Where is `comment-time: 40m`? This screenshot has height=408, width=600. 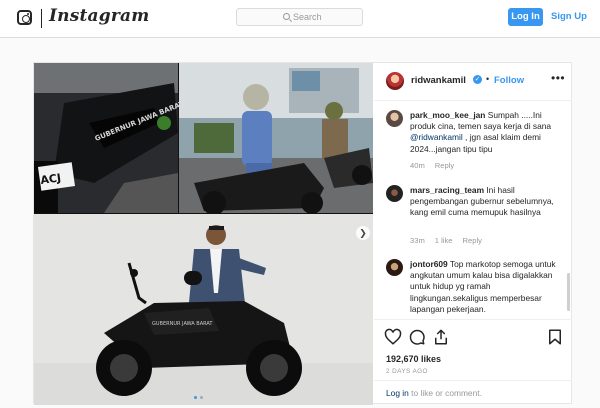 comment-time: 40m is located at coordinates (417, 165).